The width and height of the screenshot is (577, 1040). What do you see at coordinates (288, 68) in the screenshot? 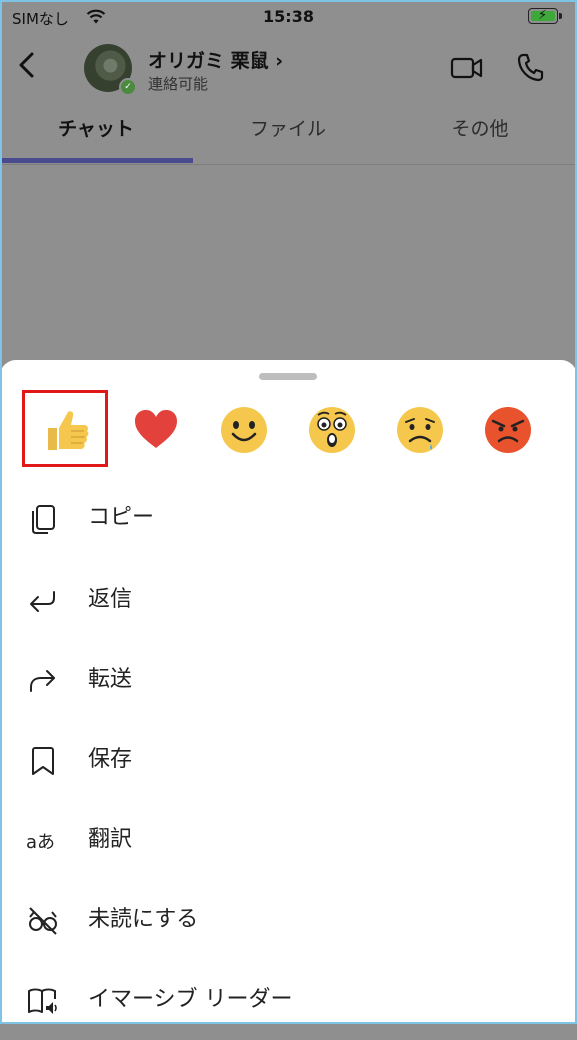
I see `chat-header: ✓ オリガミ 栗鼠 › 連絡可能` at bounding box center [288, 68].